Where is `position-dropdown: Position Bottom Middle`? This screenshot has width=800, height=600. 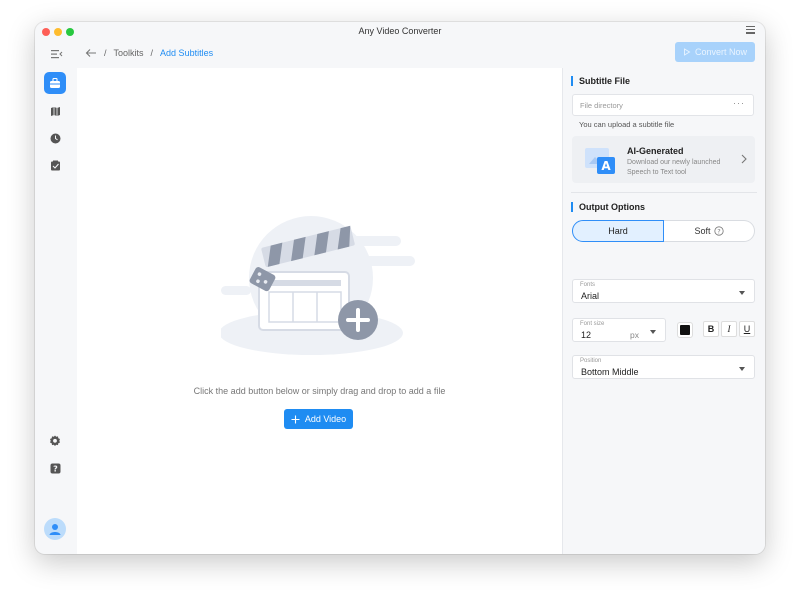
position-dropdown: Position Bottom Middle is located at coordinates (663, 367).